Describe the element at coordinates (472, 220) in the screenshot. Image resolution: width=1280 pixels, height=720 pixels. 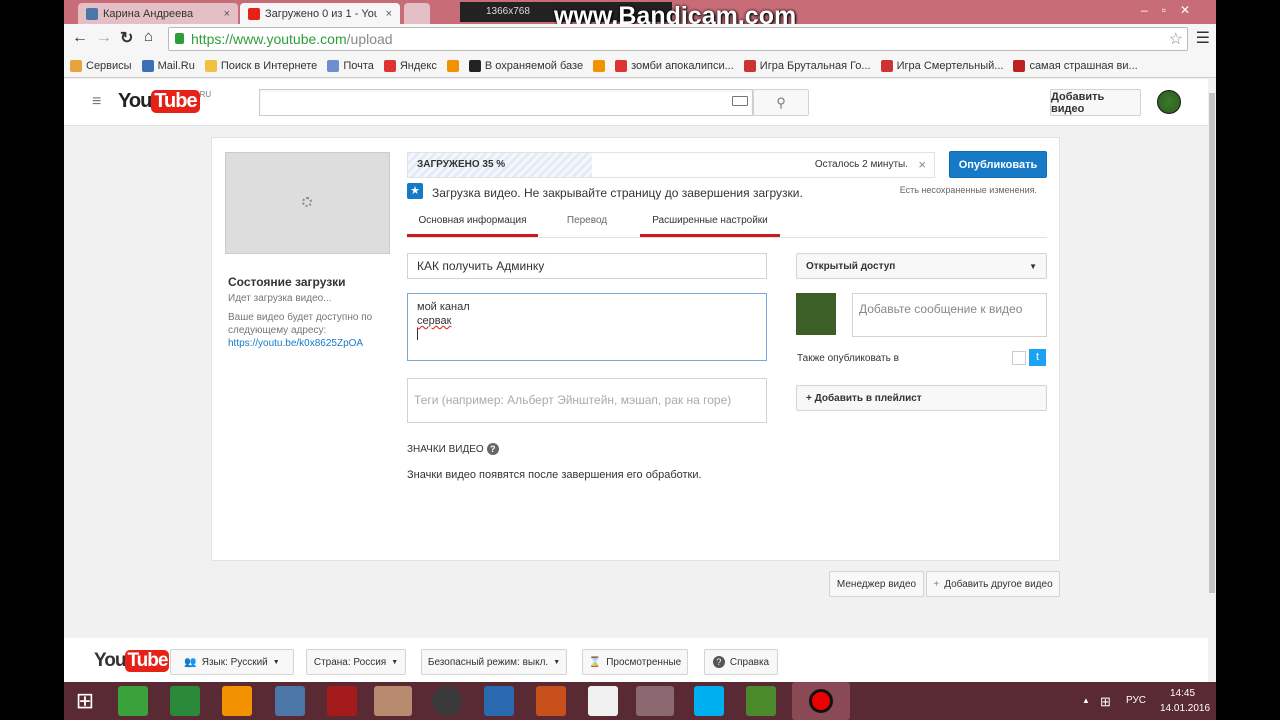
I see `tab-label: Основная информация` at that location.